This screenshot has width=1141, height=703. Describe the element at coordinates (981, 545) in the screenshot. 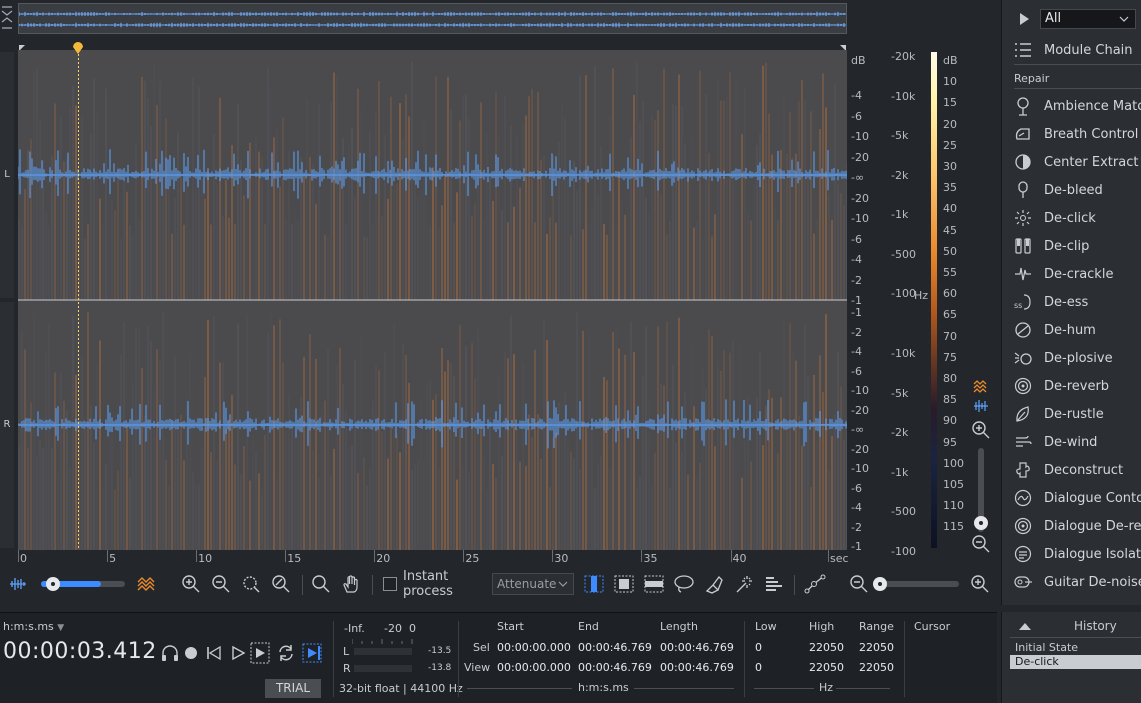

I see `zoom-out-vertical-icon` at that location.